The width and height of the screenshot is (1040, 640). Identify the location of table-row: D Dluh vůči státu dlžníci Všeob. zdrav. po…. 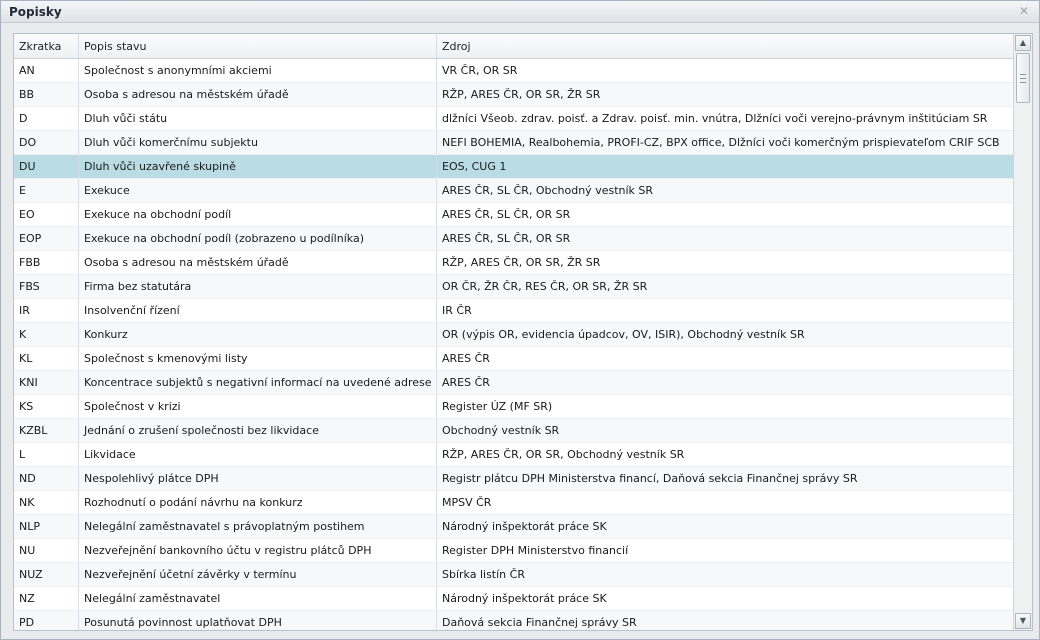
(514, 119).